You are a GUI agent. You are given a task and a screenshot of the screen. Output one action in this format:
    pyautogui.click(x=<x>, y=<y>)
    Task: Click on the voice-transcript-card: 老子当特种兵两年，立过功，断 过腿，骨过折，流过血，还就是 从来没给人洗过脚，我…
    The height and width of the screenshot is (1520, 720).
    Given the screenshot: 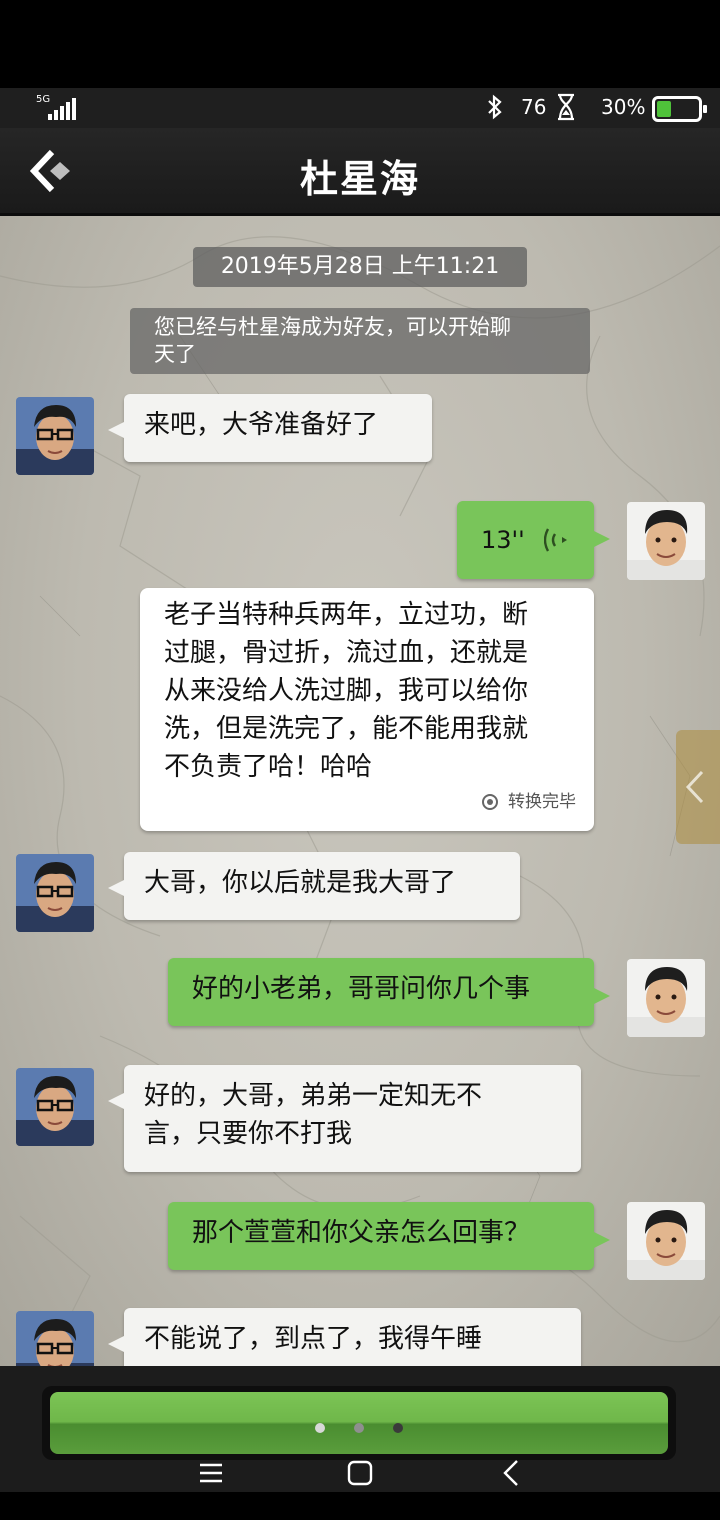 What is the action you would take?
    pyautogui.click(x=367, y=709)
    